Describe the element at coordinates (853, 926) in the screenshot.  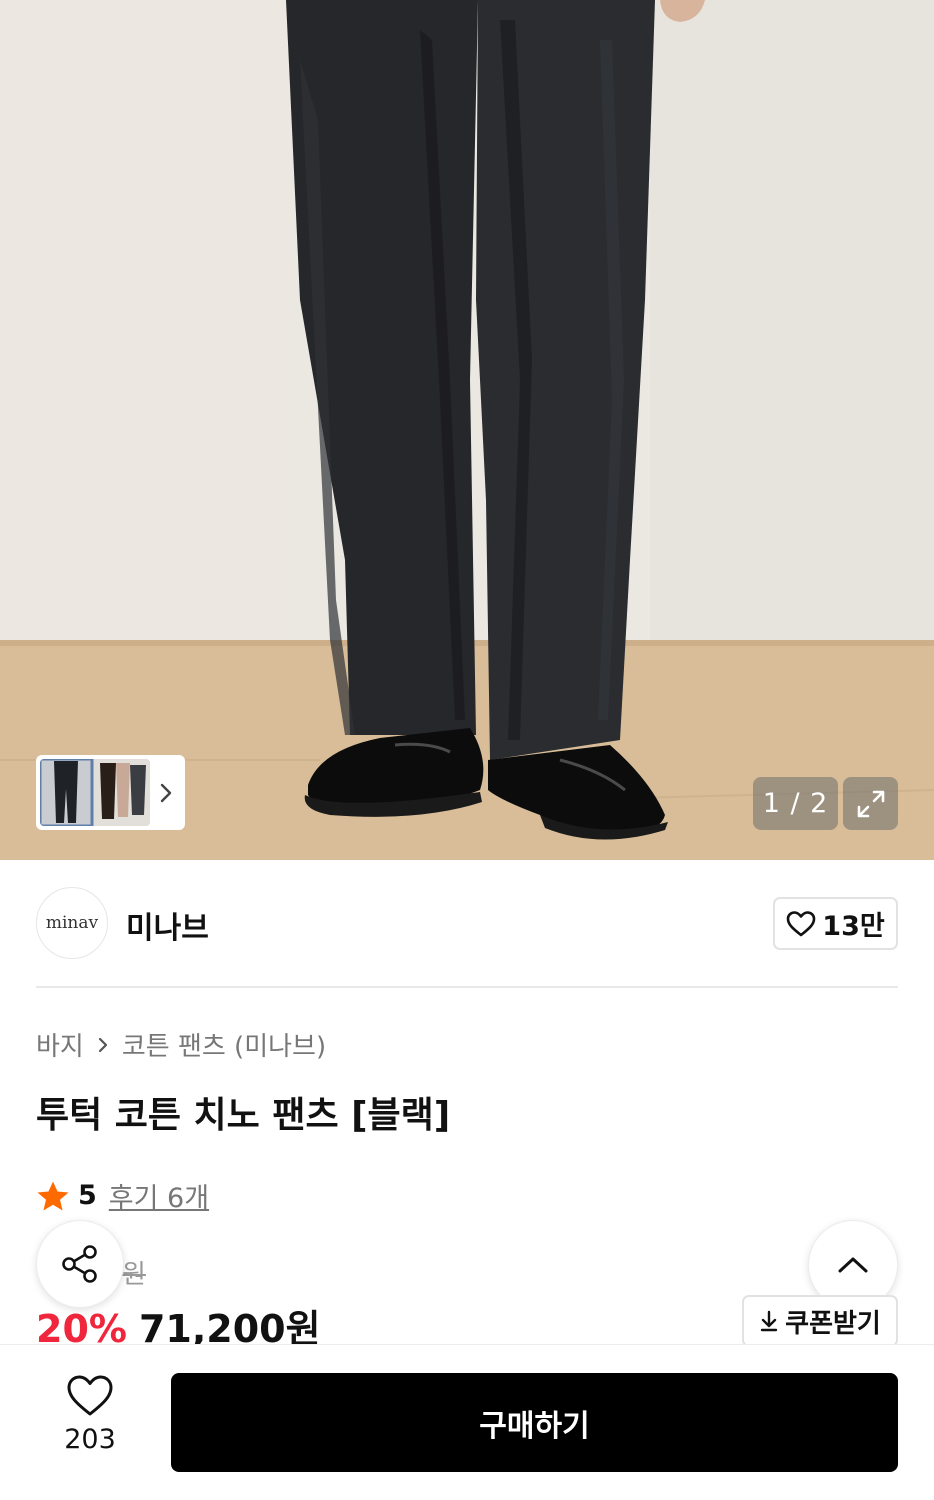
I see `brand-like-count: 13만` at that location.